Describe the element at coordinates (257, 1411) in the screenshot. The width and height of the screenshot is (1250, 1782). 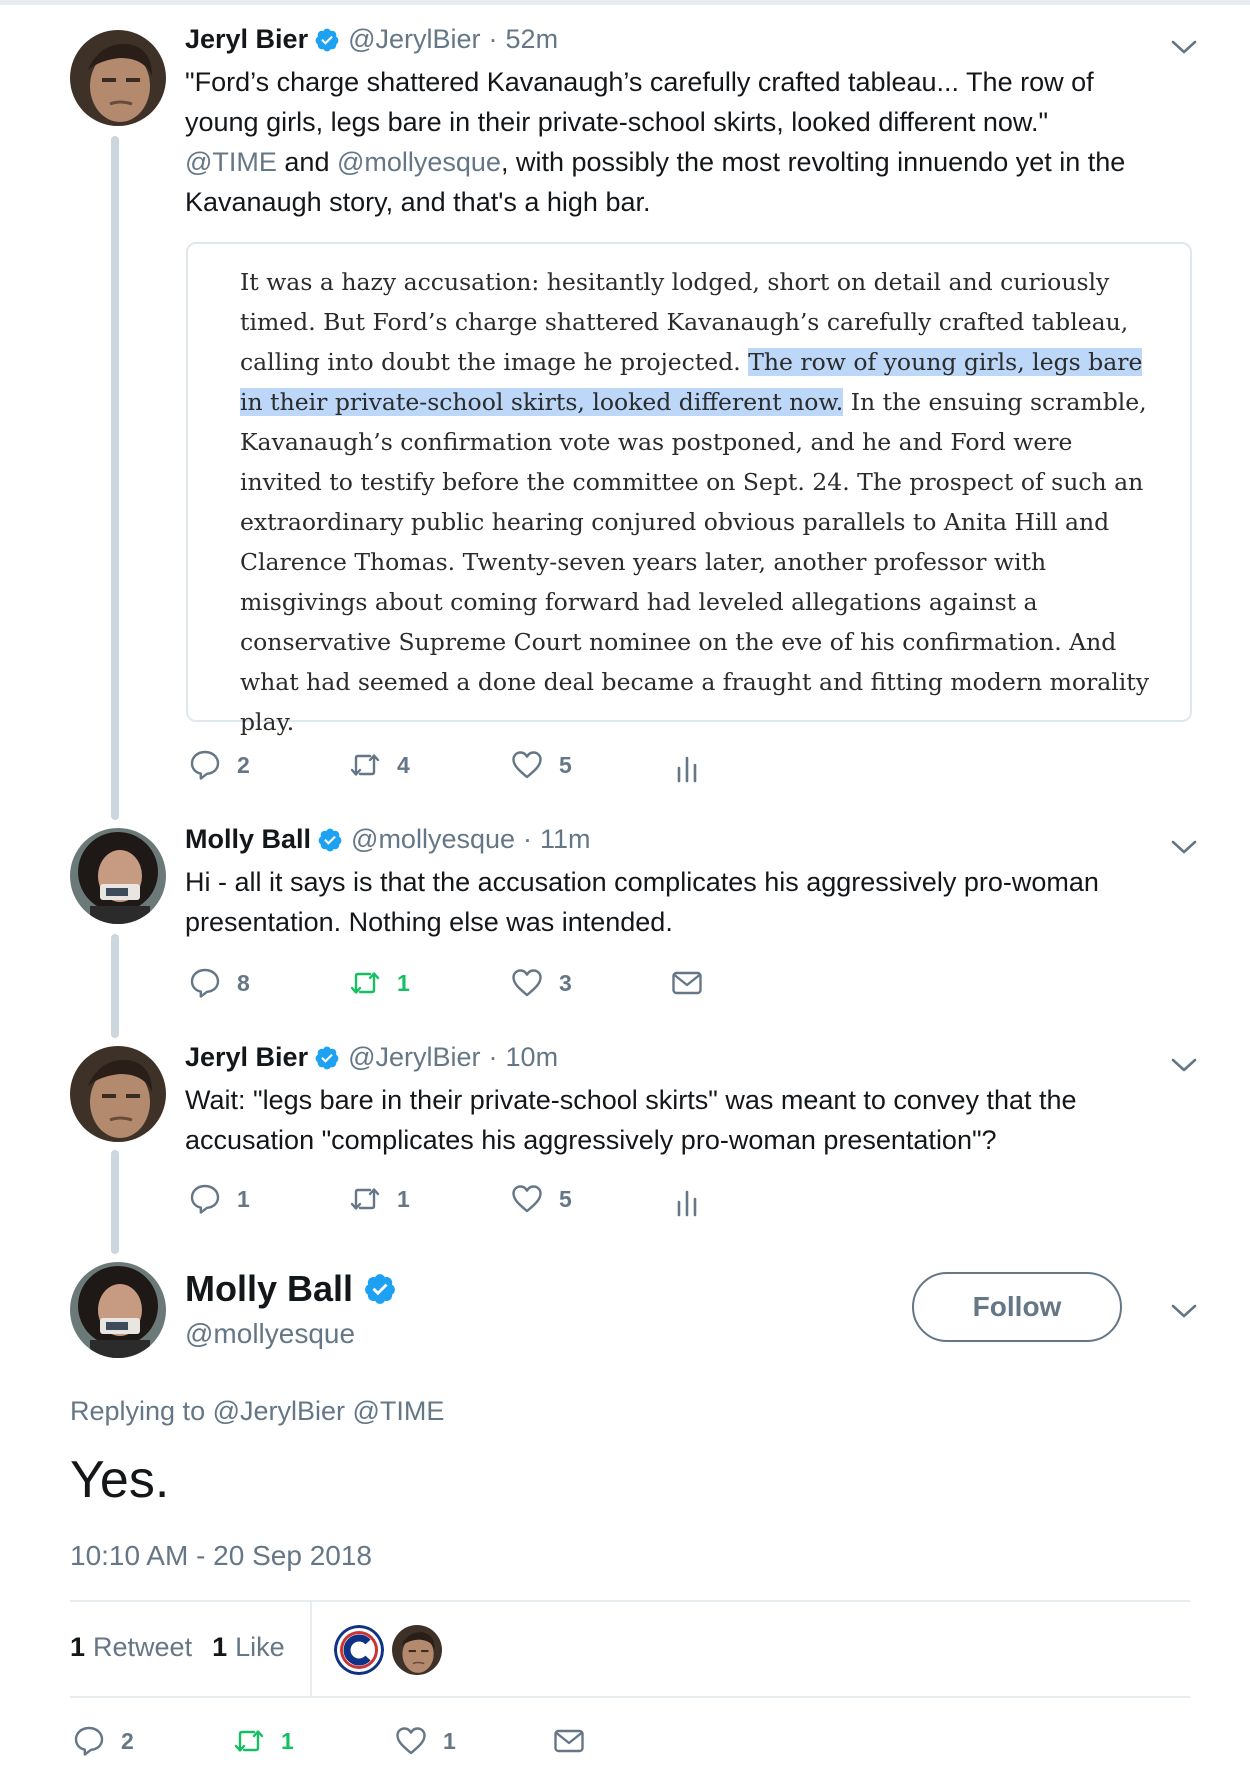
I see `replying-to: Replying to @JerylBier @TIME` at that location.